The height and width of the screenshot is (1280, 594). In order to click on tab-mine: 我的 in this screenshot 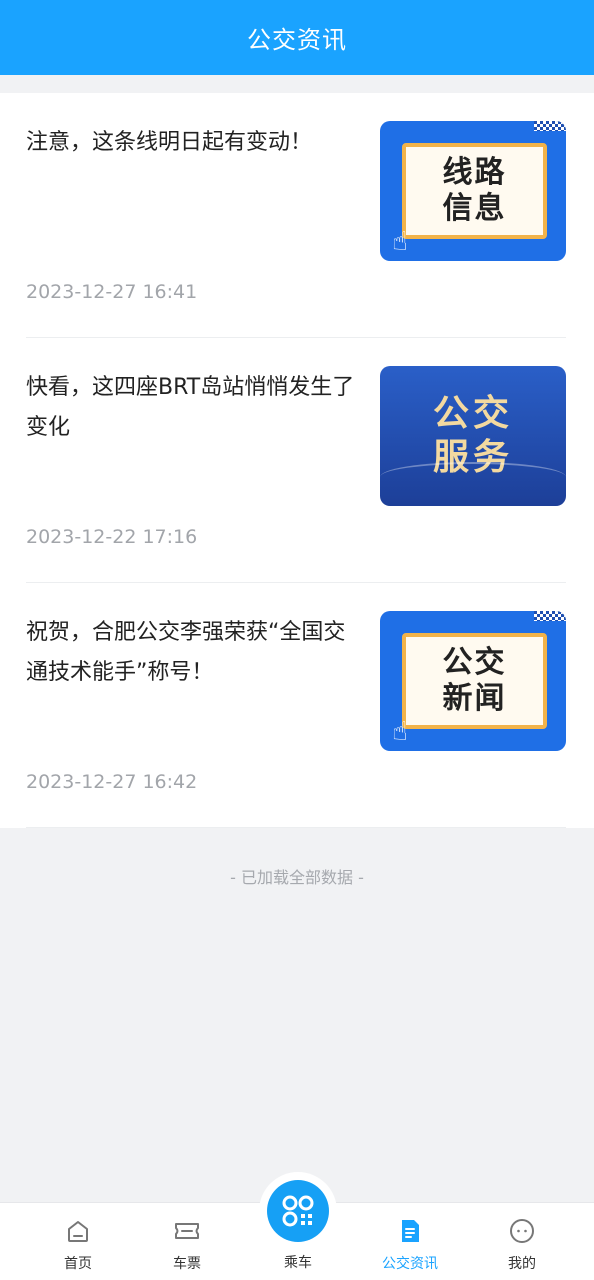, I will do `click(522, 1245)`.